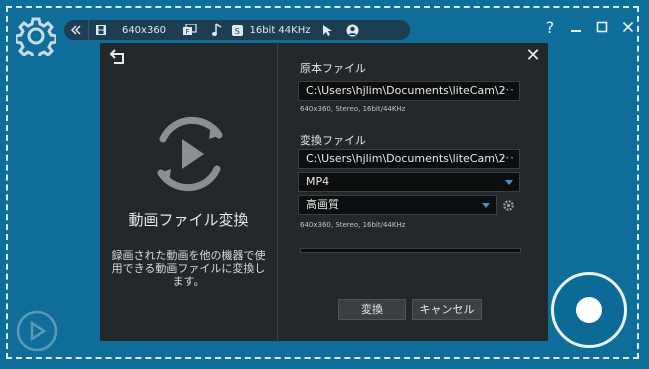 The height and width of the screenshot is (369, 649). What do you see at coordinates (602, 27) in the screenshot?
I see `maximize-button` at bounding box center [602, 27].